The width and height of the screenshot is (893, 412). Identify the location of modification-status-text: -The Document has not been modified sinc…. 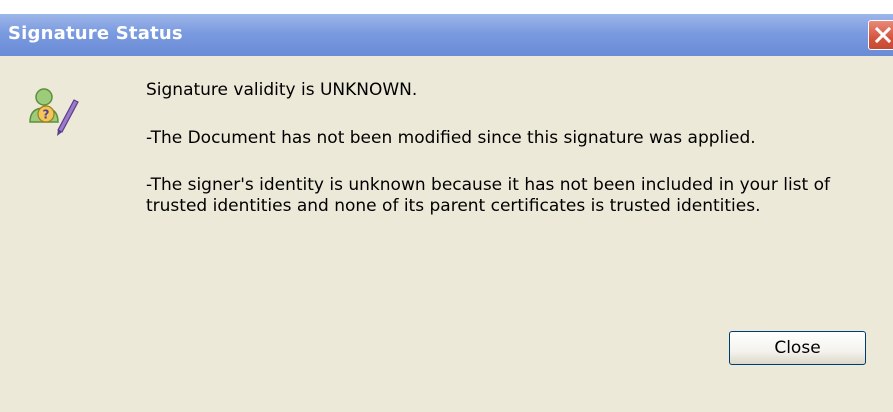
(451, 138).